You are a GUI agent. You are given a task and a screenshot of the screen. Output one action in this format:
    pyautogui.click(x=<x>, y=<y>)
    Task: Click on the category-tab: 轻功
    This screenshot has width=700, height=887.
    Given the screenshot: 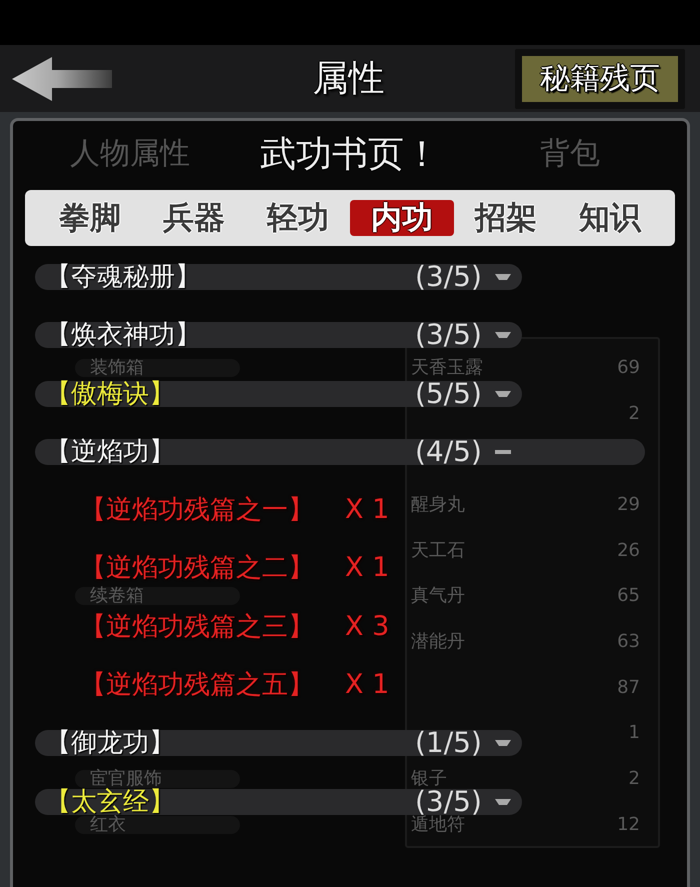 What is the action you would take?
    pyautogui.click(x=298, y=218)
    